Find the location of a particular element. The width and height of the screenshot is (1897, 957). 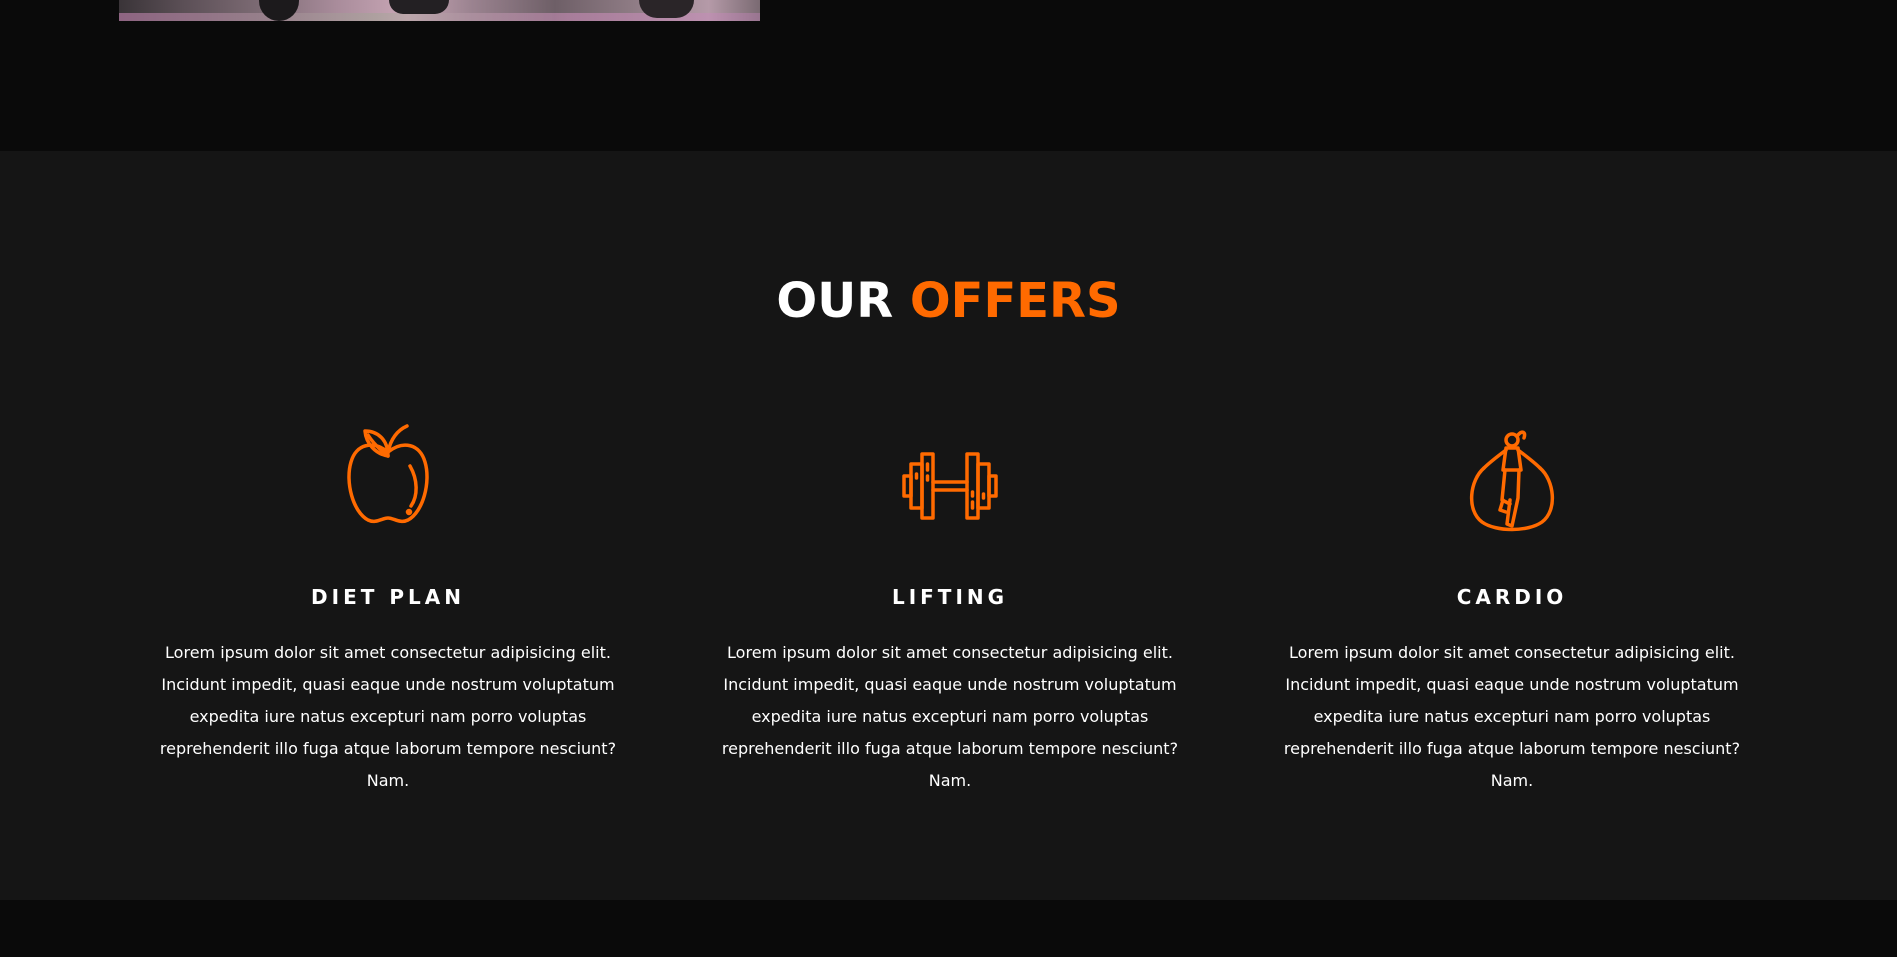

next-section is located at coordinates (948, 928).